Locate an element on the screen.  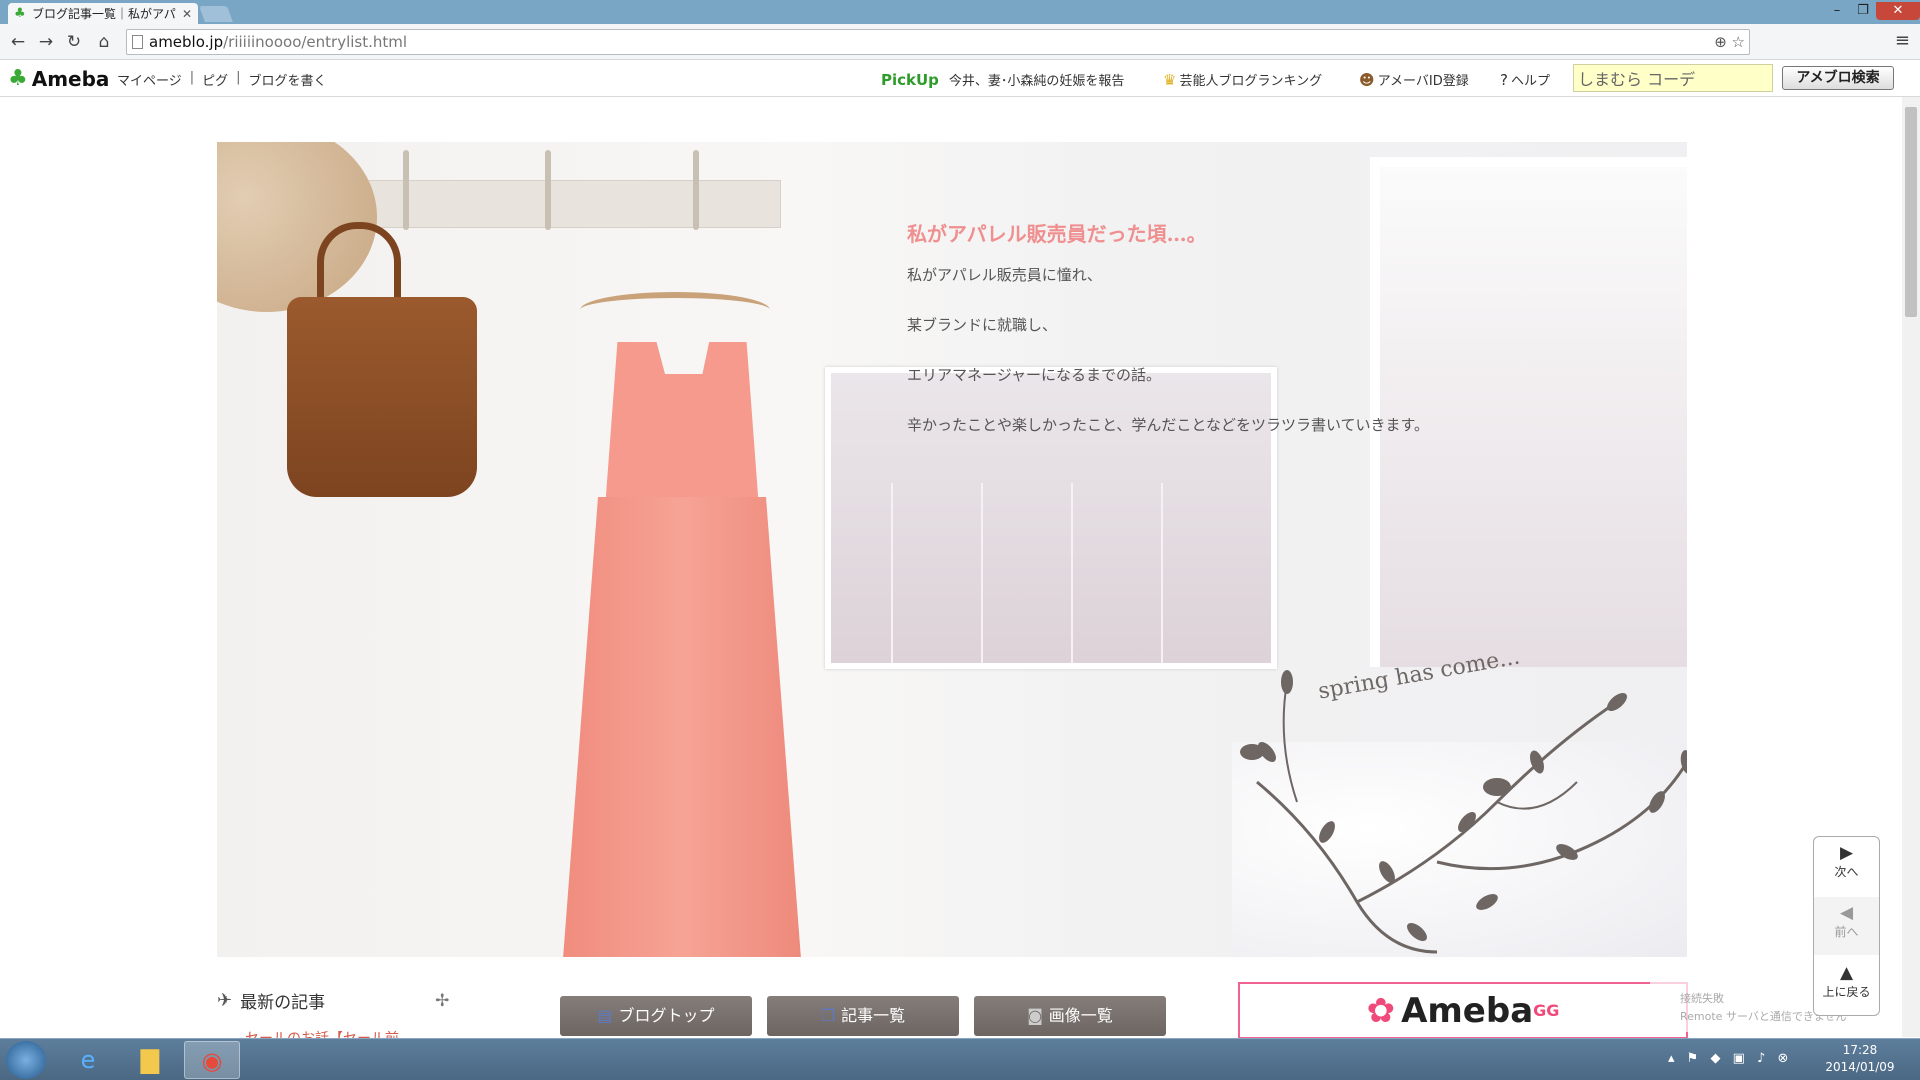
forward-icon: → is located at coordinates (46, 42).